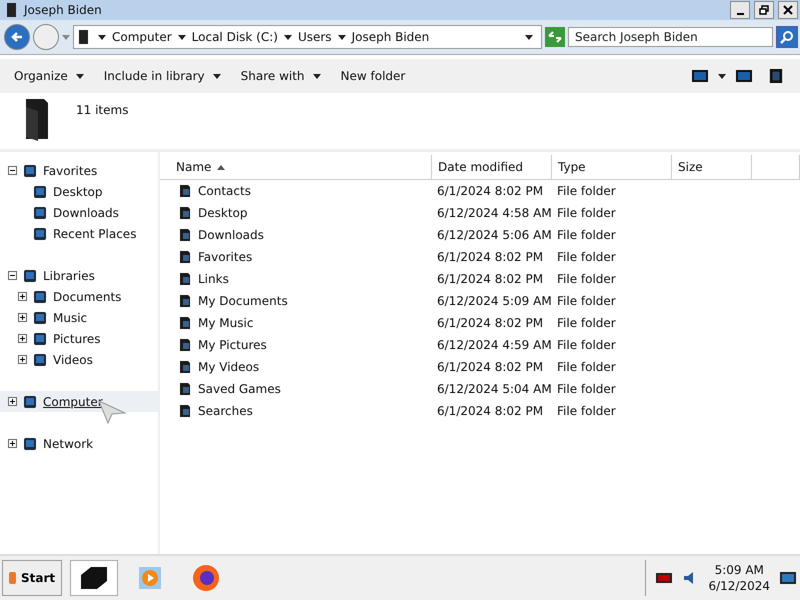 This screenshot has height=600, width=800. Describe the element at coordinates (206, 578) in the screenshot. I see `browser-icon` at that location.